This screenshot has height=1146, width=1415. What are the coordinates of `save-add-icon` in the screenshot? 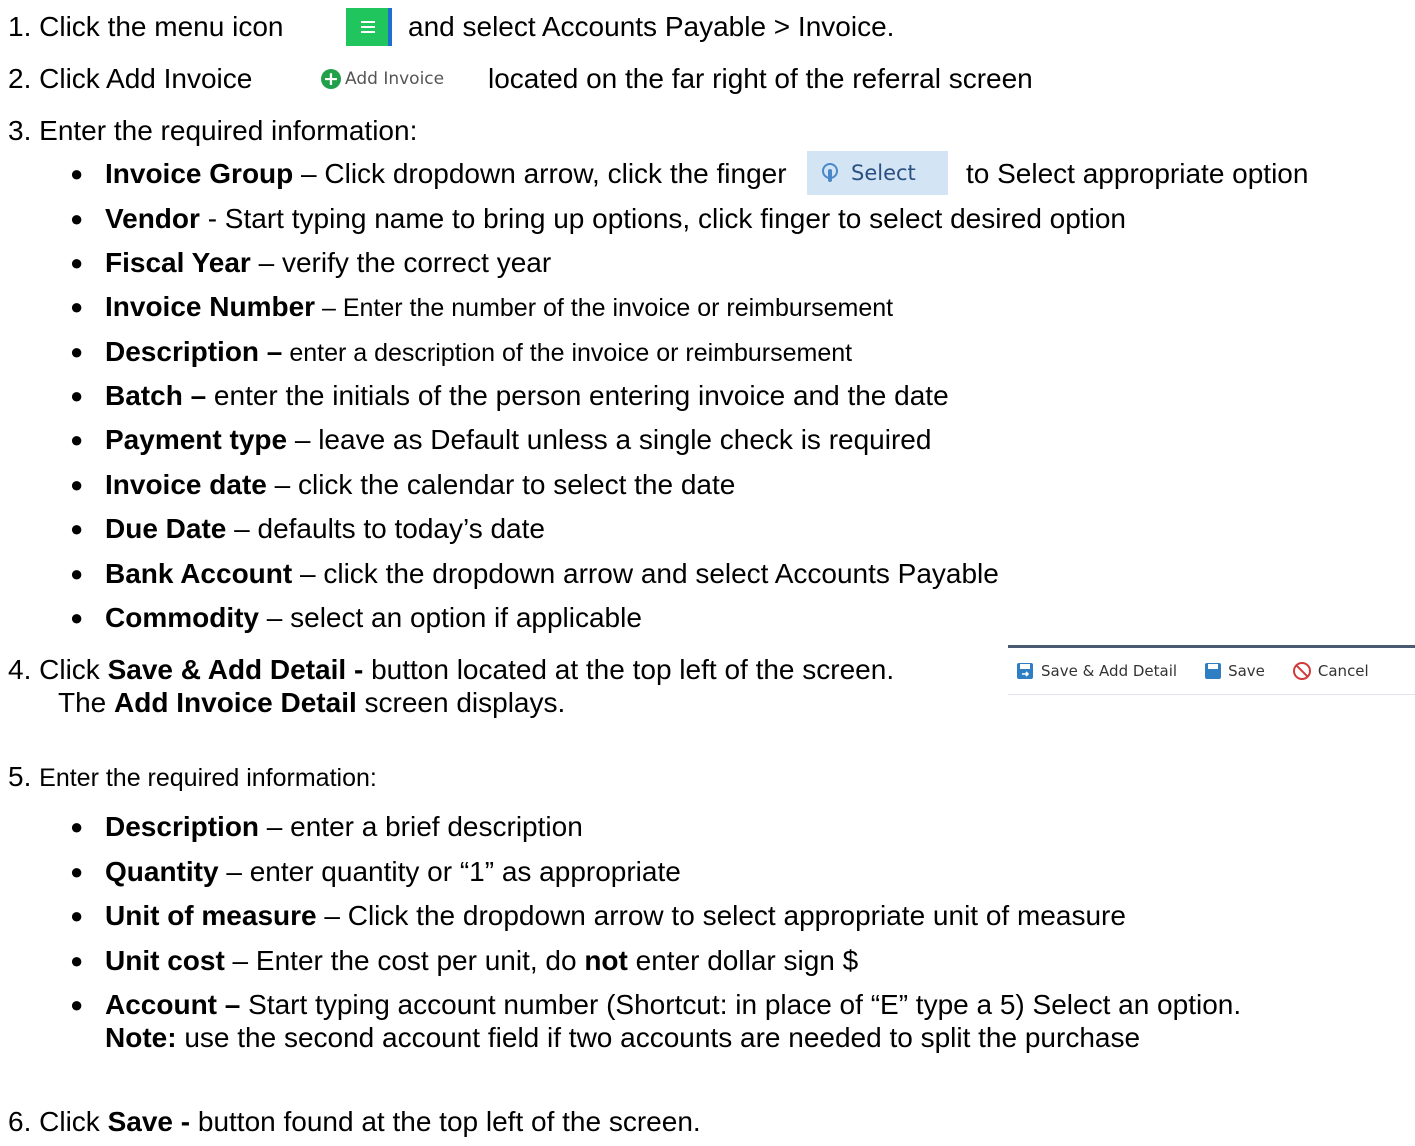 It's located at (1025, 671).